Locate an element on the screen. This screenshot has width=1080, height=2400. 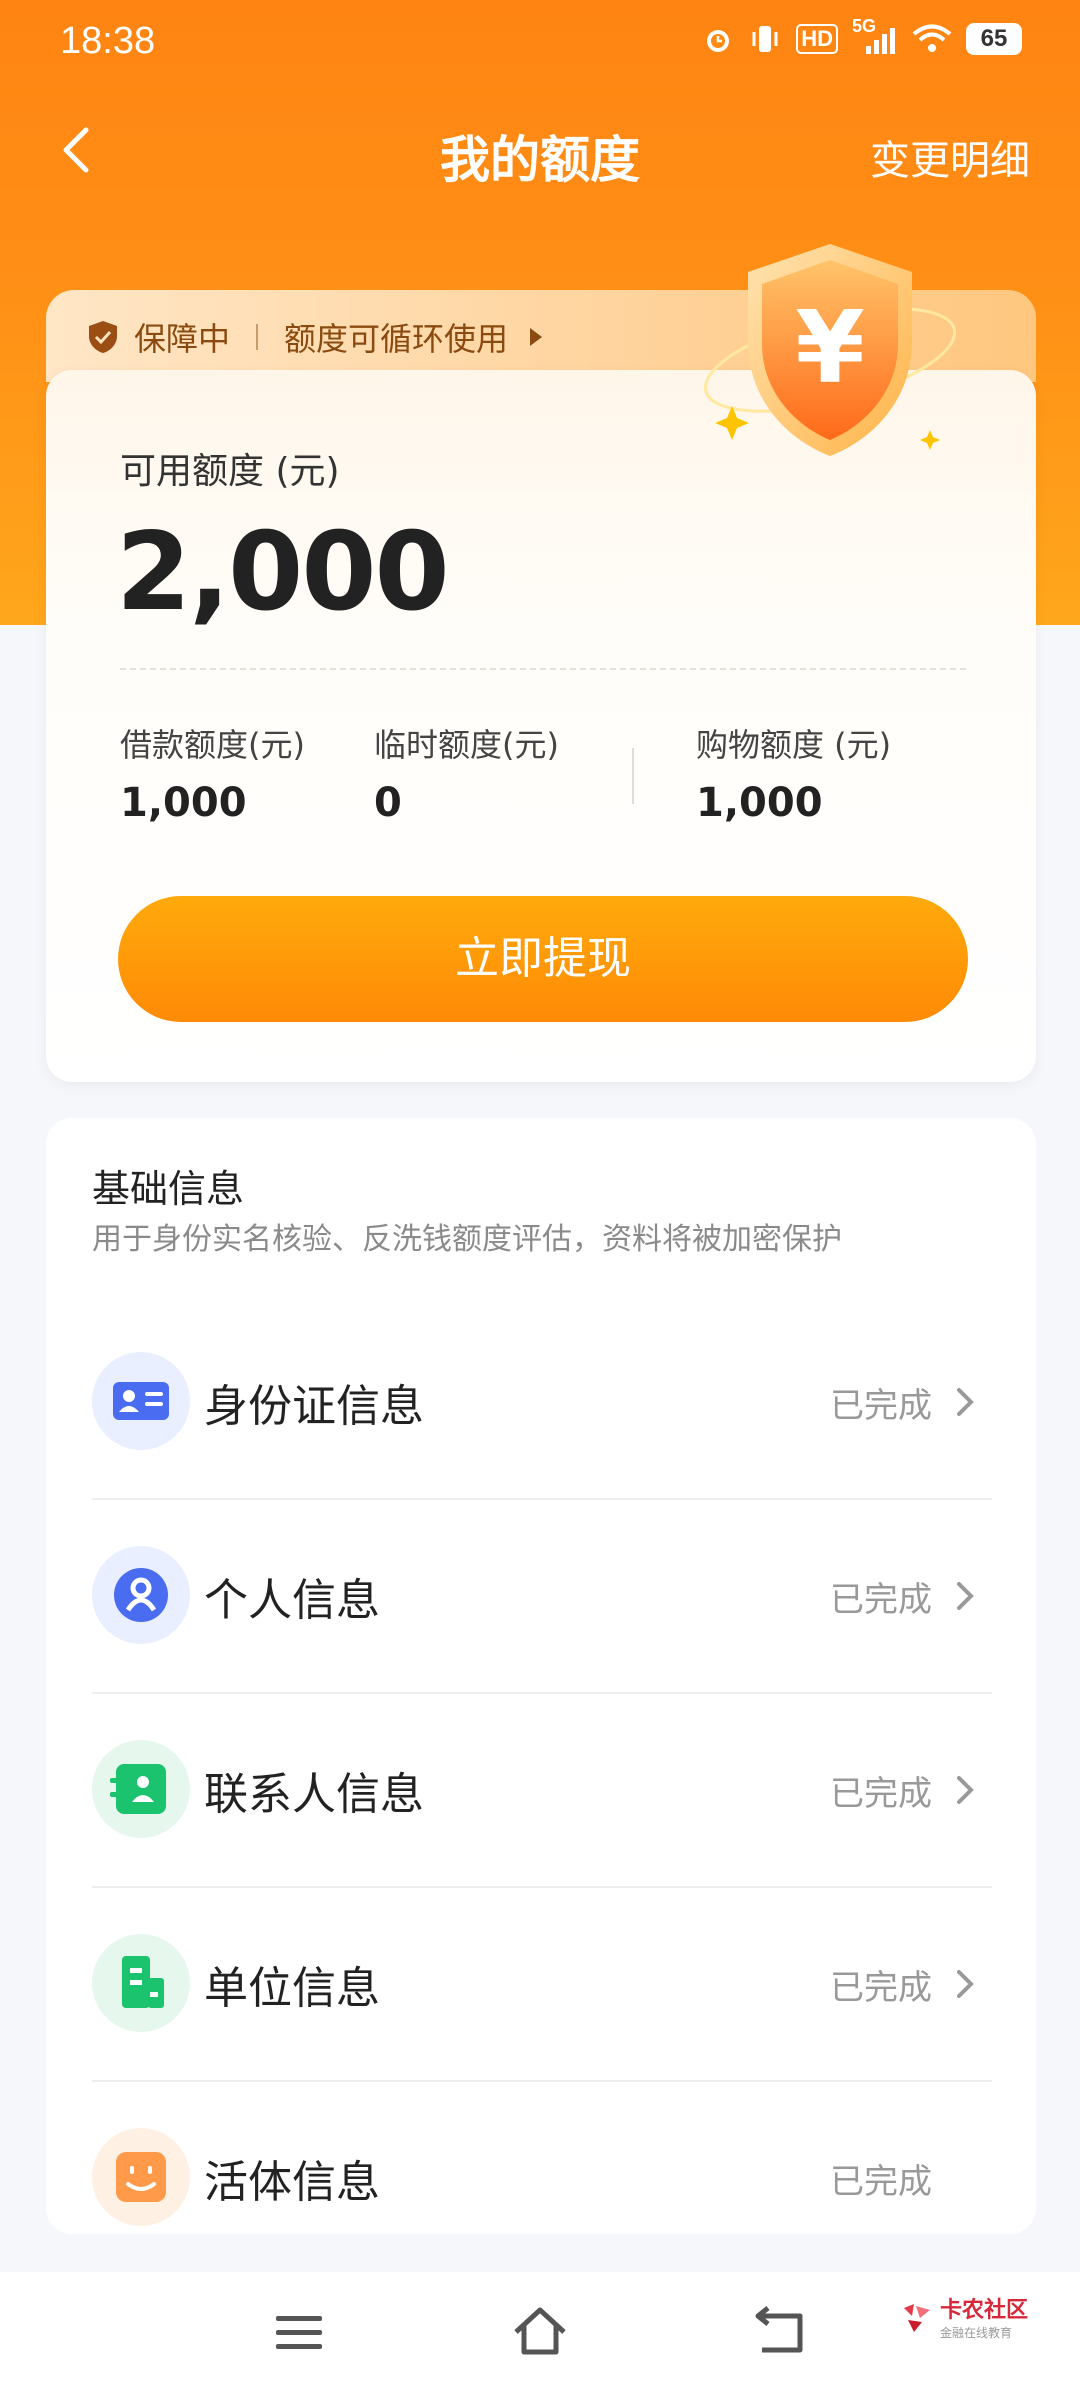
person-icon is located at coordinates (141, 1595).